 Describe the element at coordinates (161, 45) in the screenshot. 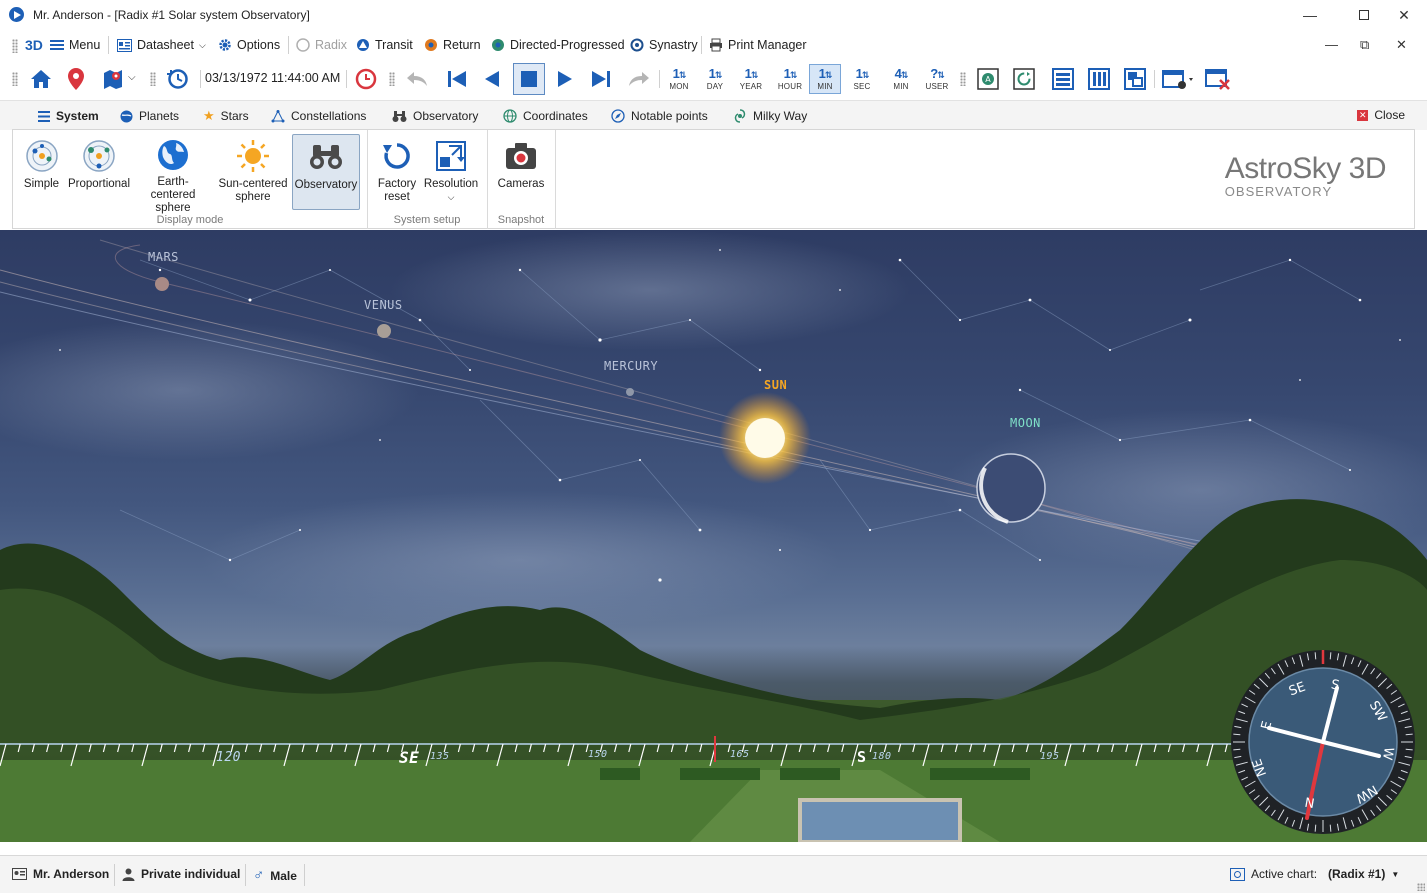

I see `datasheet-button: Datasheet ⌵` at that location.